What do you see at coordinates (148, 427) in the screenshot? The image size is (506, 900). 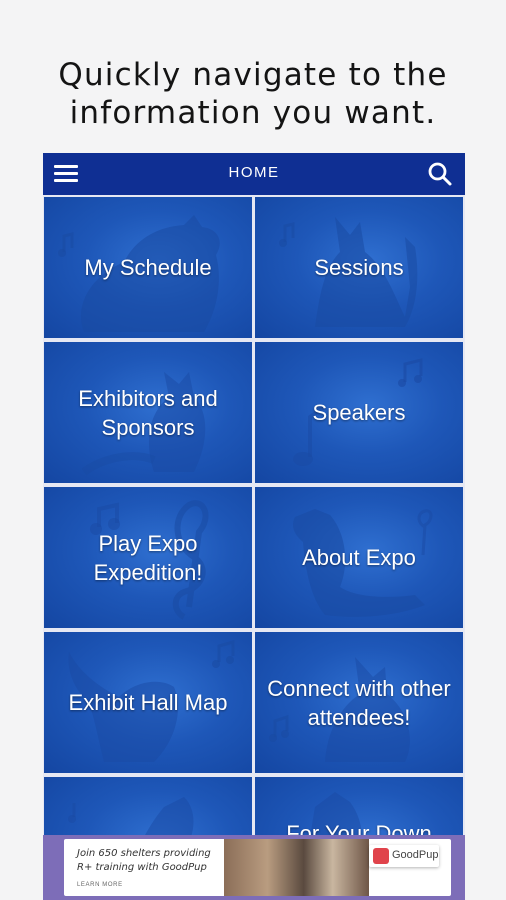 I see `tile-label-line-2: Sponsors` at bounding box center [148, 427].